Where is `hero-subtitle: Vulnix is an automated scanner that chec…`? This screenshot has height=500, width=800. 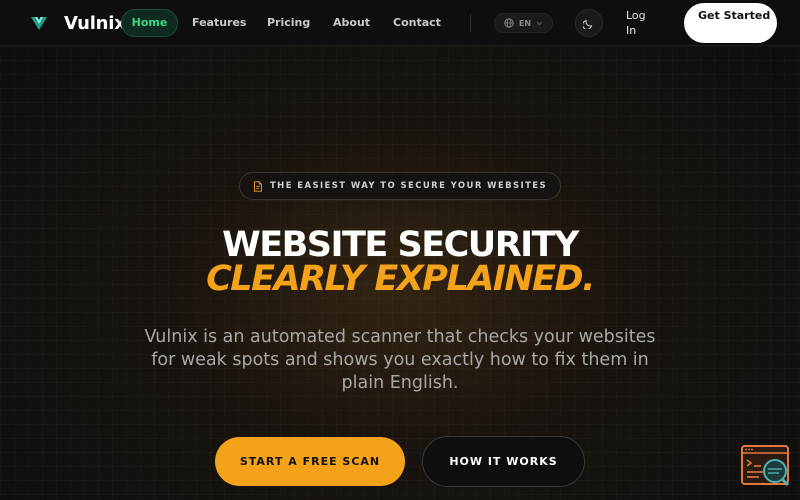
hero-subtitle: Vulnix is an automated scanner that chec… is located at coordinates (400, 360).